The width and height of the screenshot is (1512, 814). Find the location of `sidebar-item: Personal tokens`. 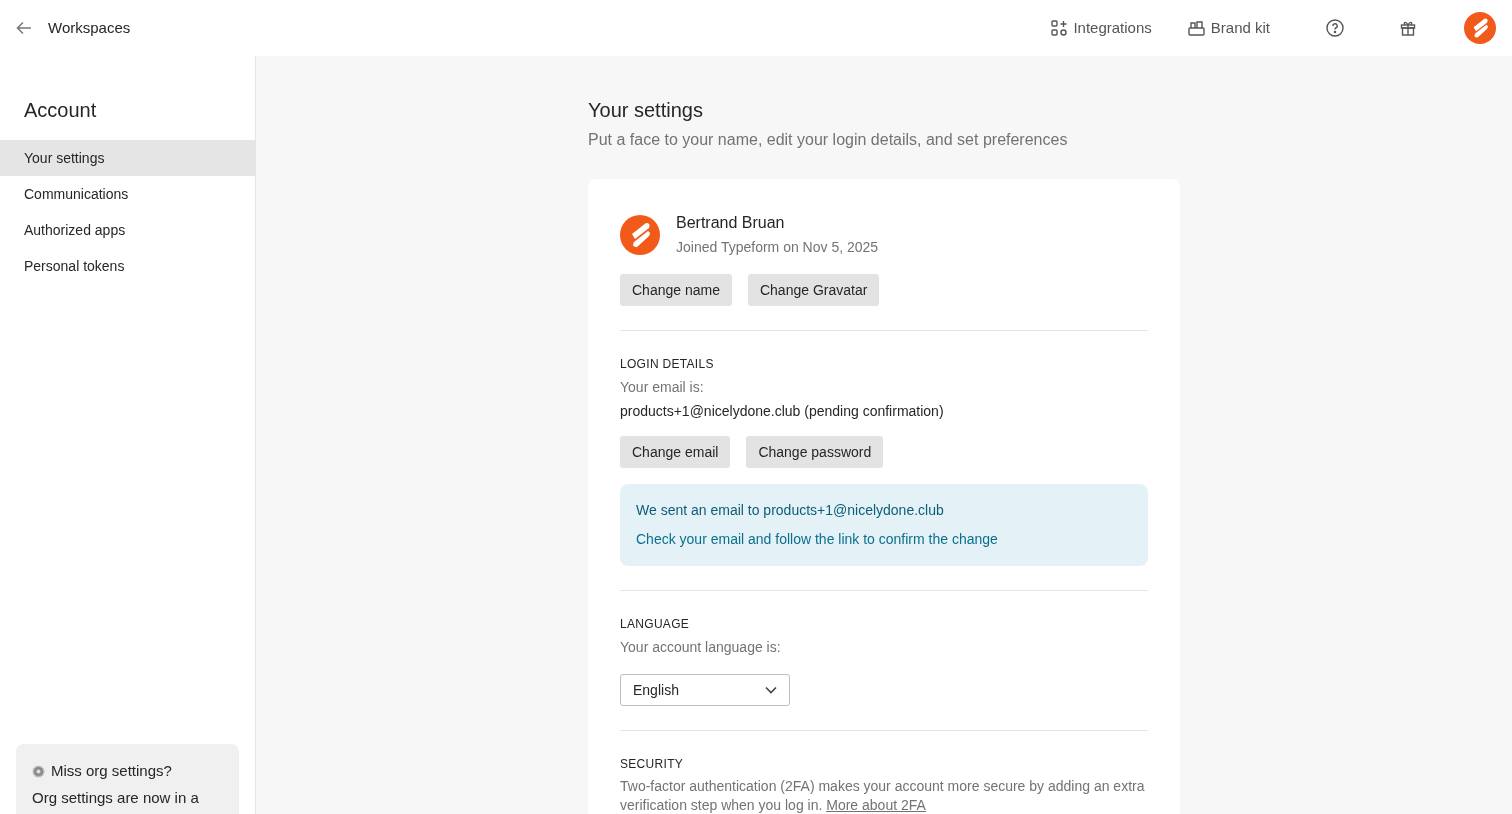

sidebar-item: Personal tokens is located at coordinates (127, 266).